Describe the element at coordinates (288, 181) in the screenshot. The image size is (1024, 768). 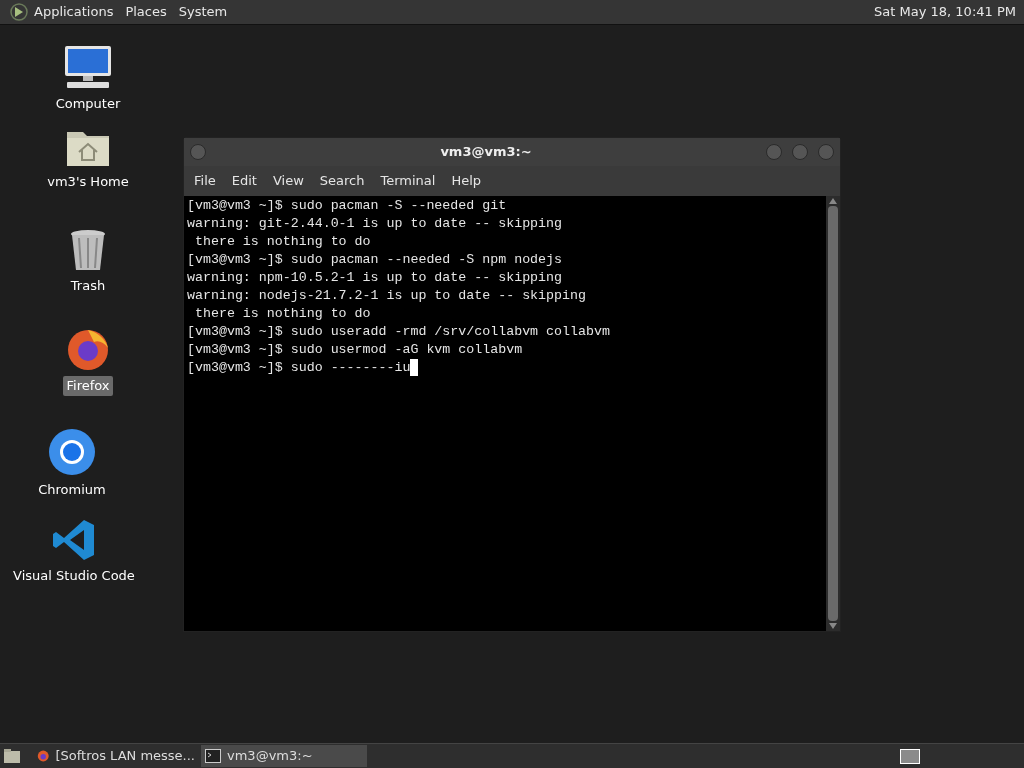
I see `menu-item: View` at that location.